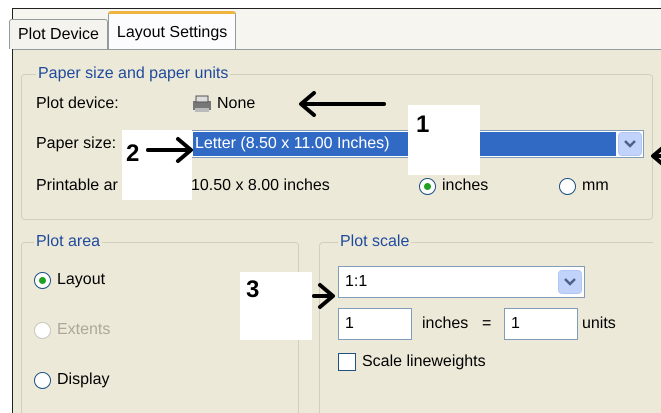  What do you see at coordinates (77, 185) in the screenshot?
I see `field-label: Printable ar` at bounding box center [77, 185].